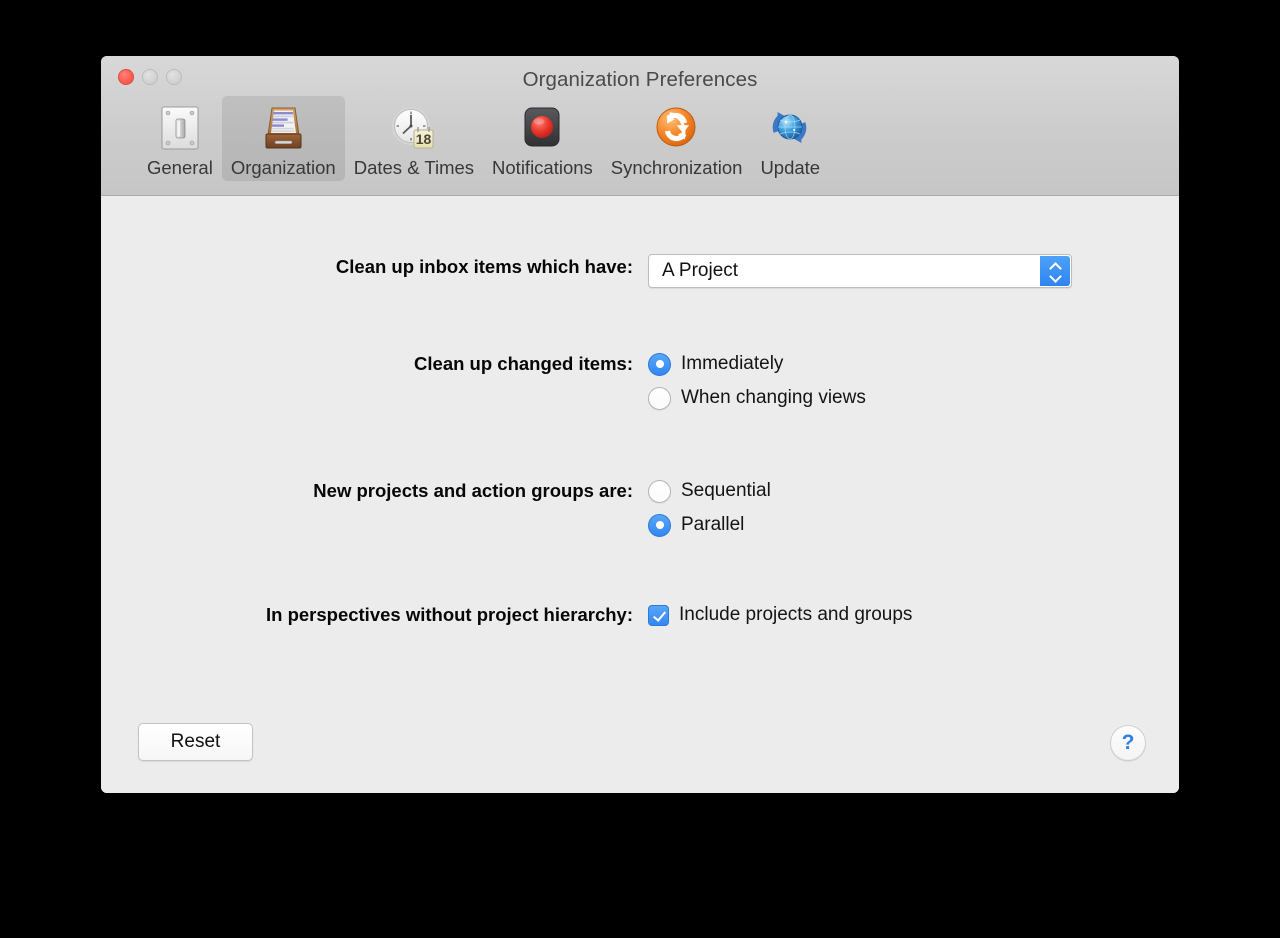 The height and width of the screenshot is (938, 1280). What do you see at coordinates (640, 79) in the screenshot?
I see `window-title: Organization Preferences` at bounding box center [640, 79].